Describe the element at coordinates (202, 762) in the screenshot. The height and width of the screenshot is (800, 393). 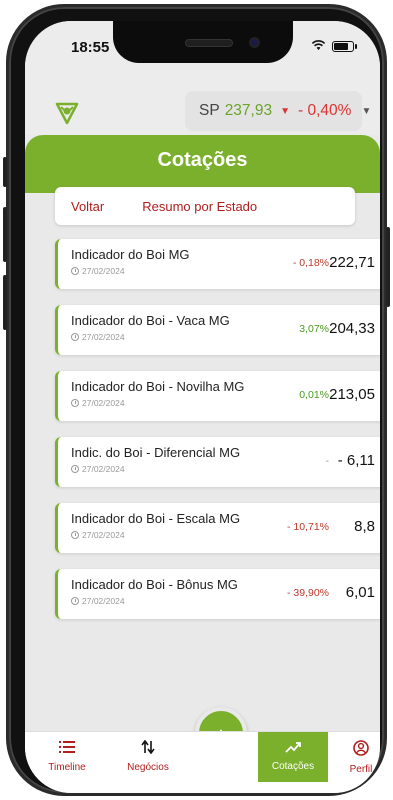
I see `bottom-navigation: Timeline Negócios Cotações Perfil` at that location.